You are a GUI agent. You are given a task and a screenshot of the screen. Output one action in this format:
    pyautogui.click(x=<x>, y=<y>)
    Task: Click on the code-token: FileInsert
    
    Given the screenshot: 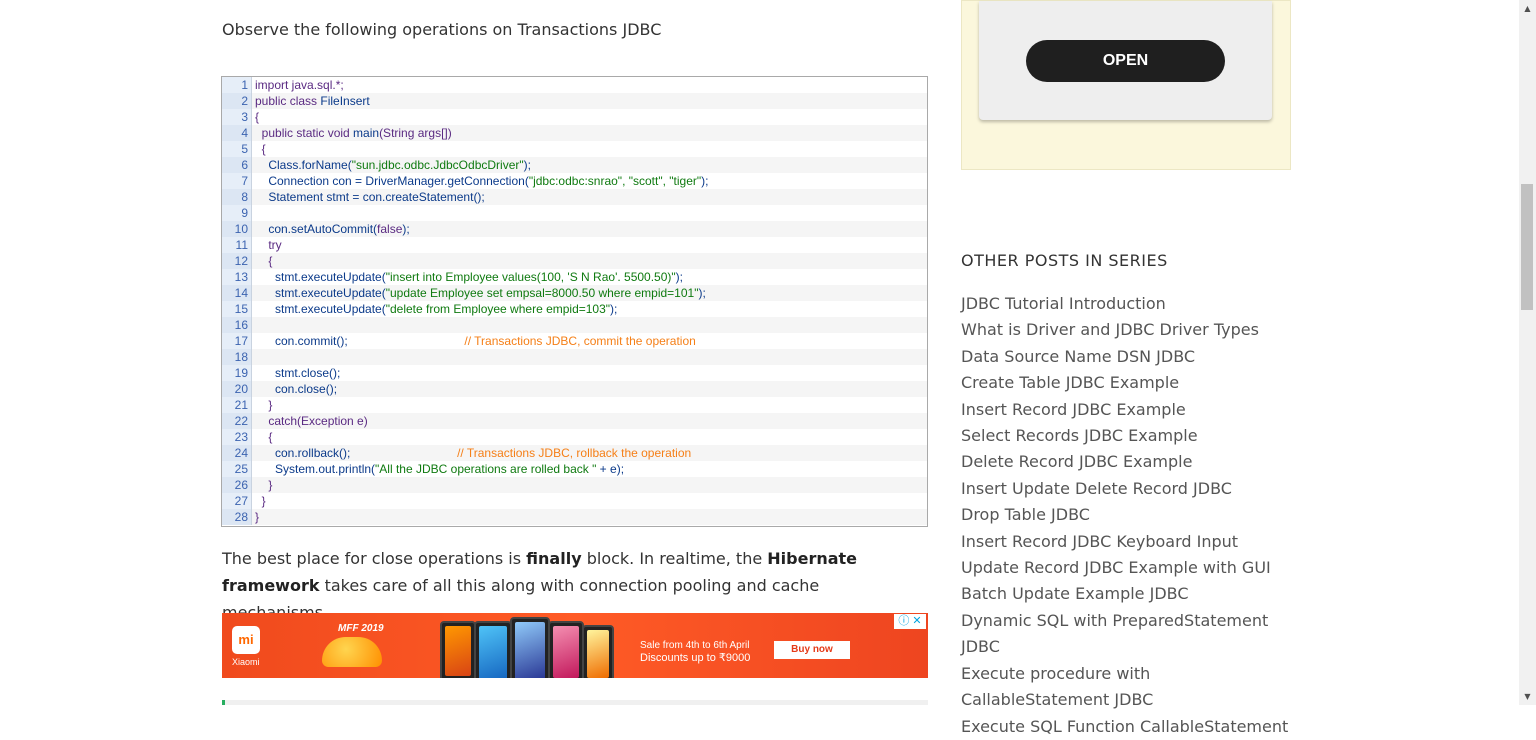 What is the action you would take?
    pyautogui.click(x=345, y=101)
    